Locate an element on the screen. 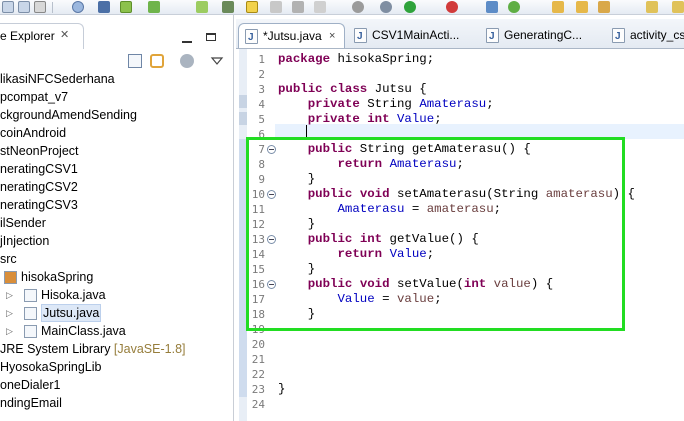 This screenshot has width=684, height=421. new-java-project-icon is located at coordinates (492, 7).